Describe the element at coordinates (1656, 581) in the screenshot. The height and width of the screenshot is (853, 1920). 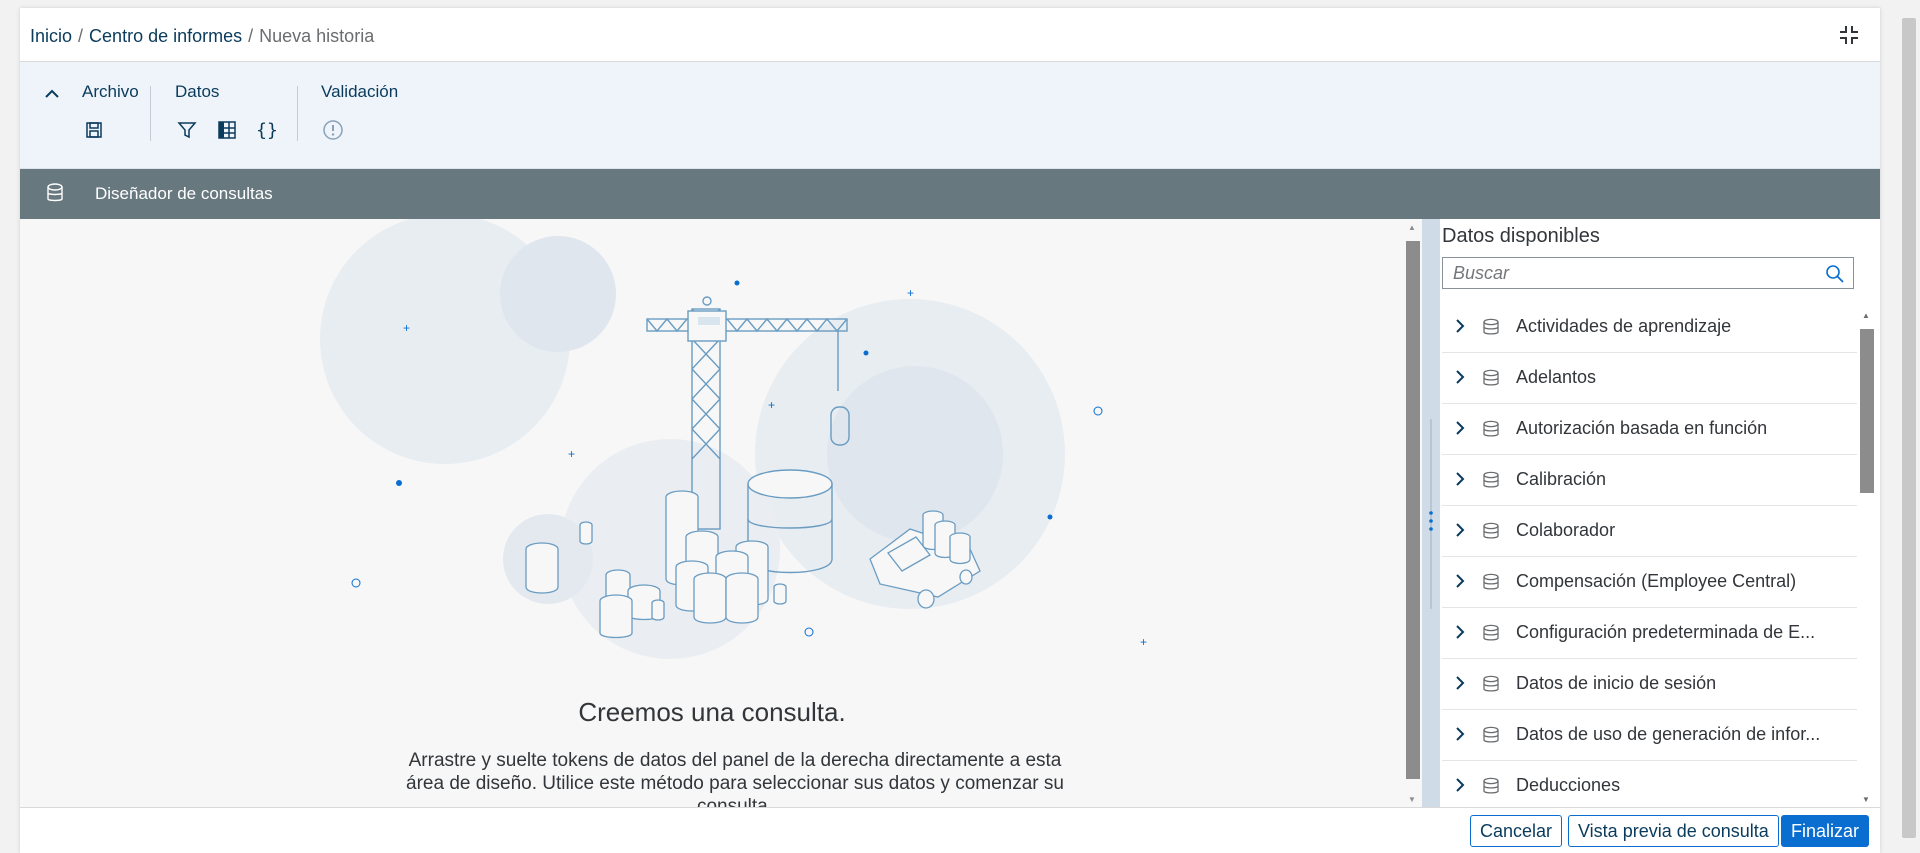
I see `list-item-label: Compensación (Employee Central)` at that location.